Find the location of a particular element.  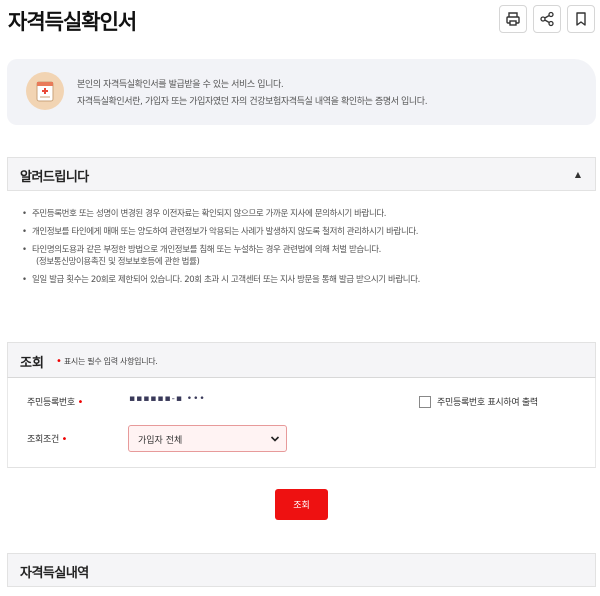

collapse-toggle-icon: ▲ is located at coordinates (578, 174).